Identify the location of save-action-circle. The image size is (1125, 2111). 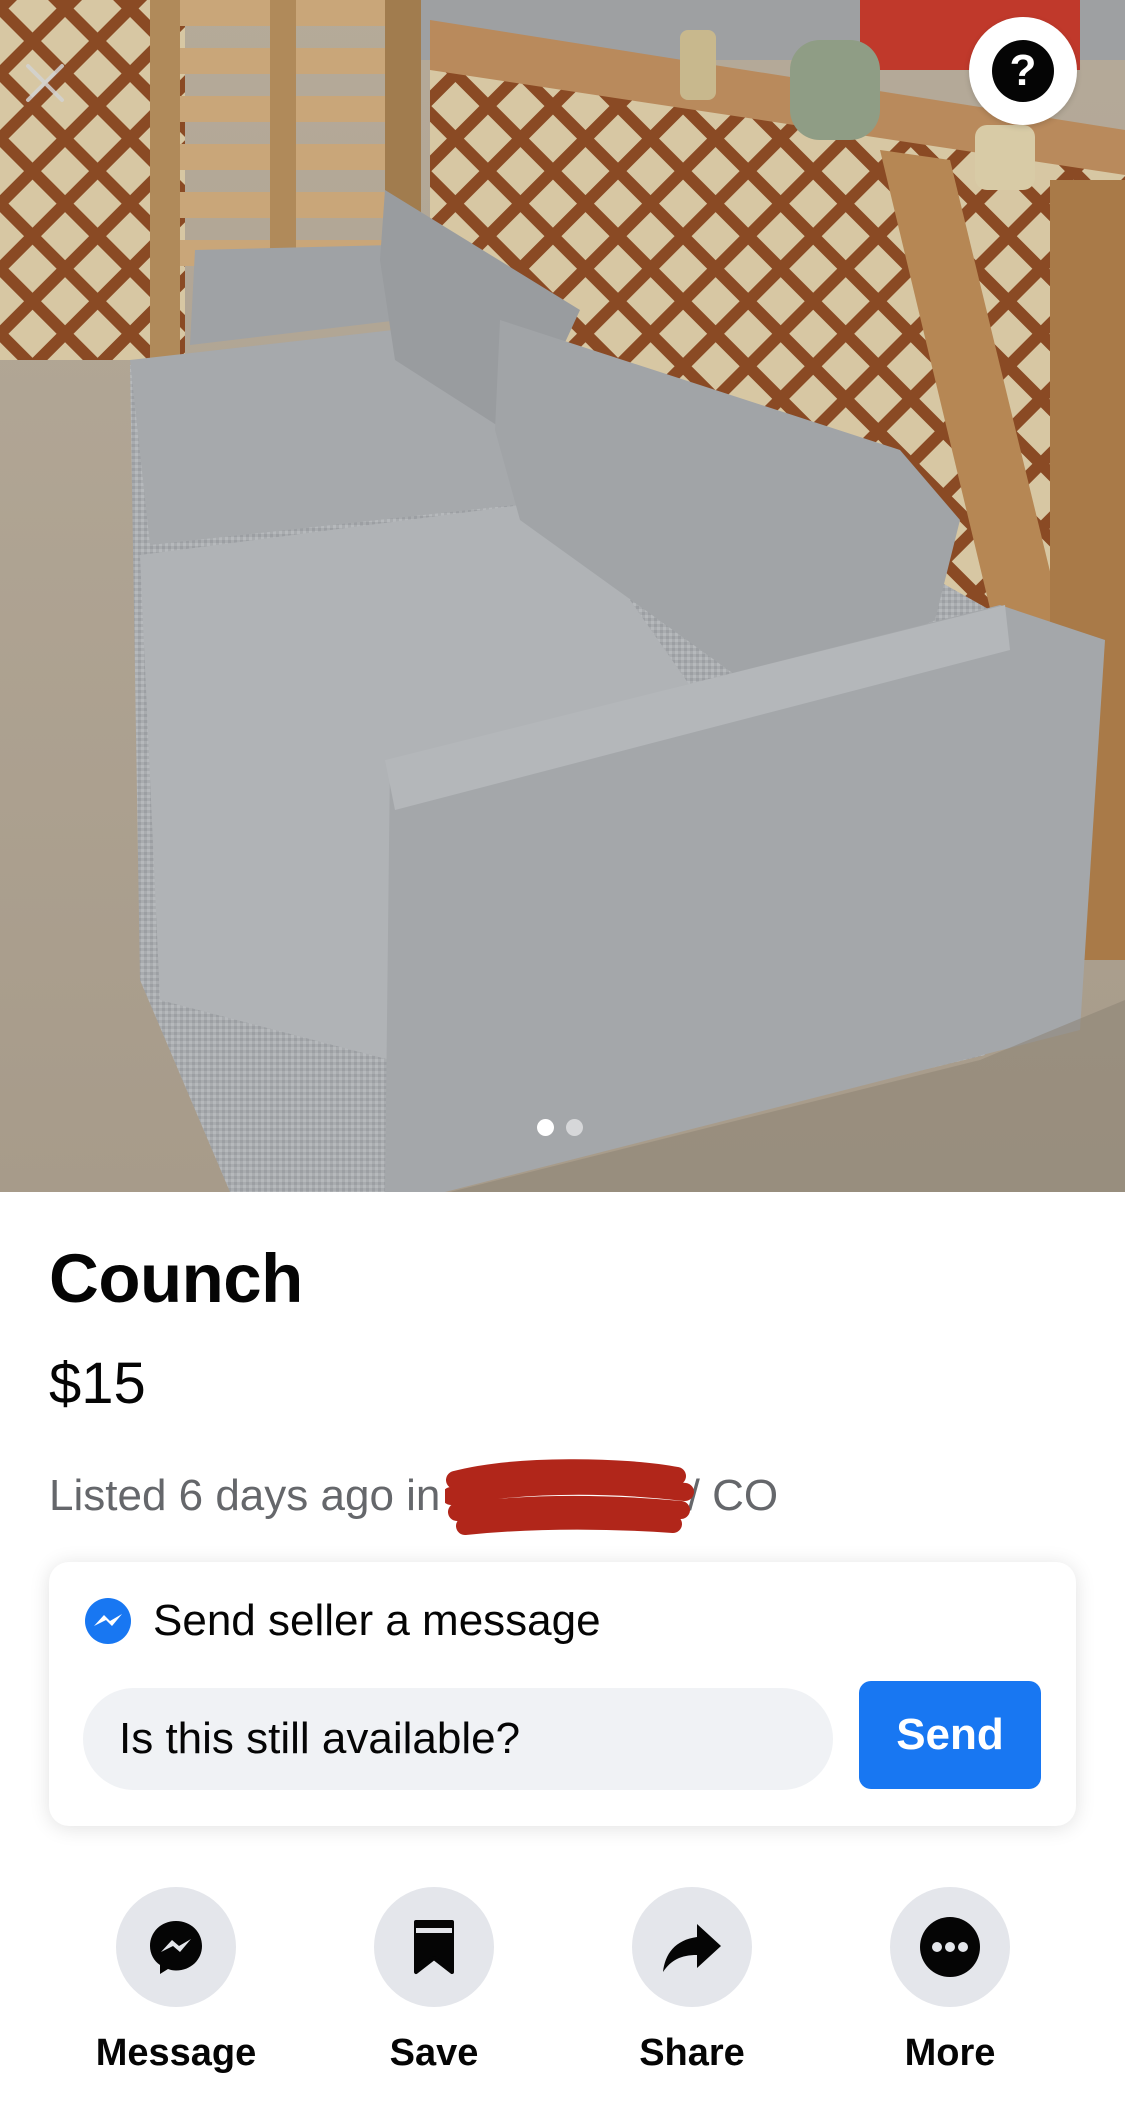
(434, 1947).